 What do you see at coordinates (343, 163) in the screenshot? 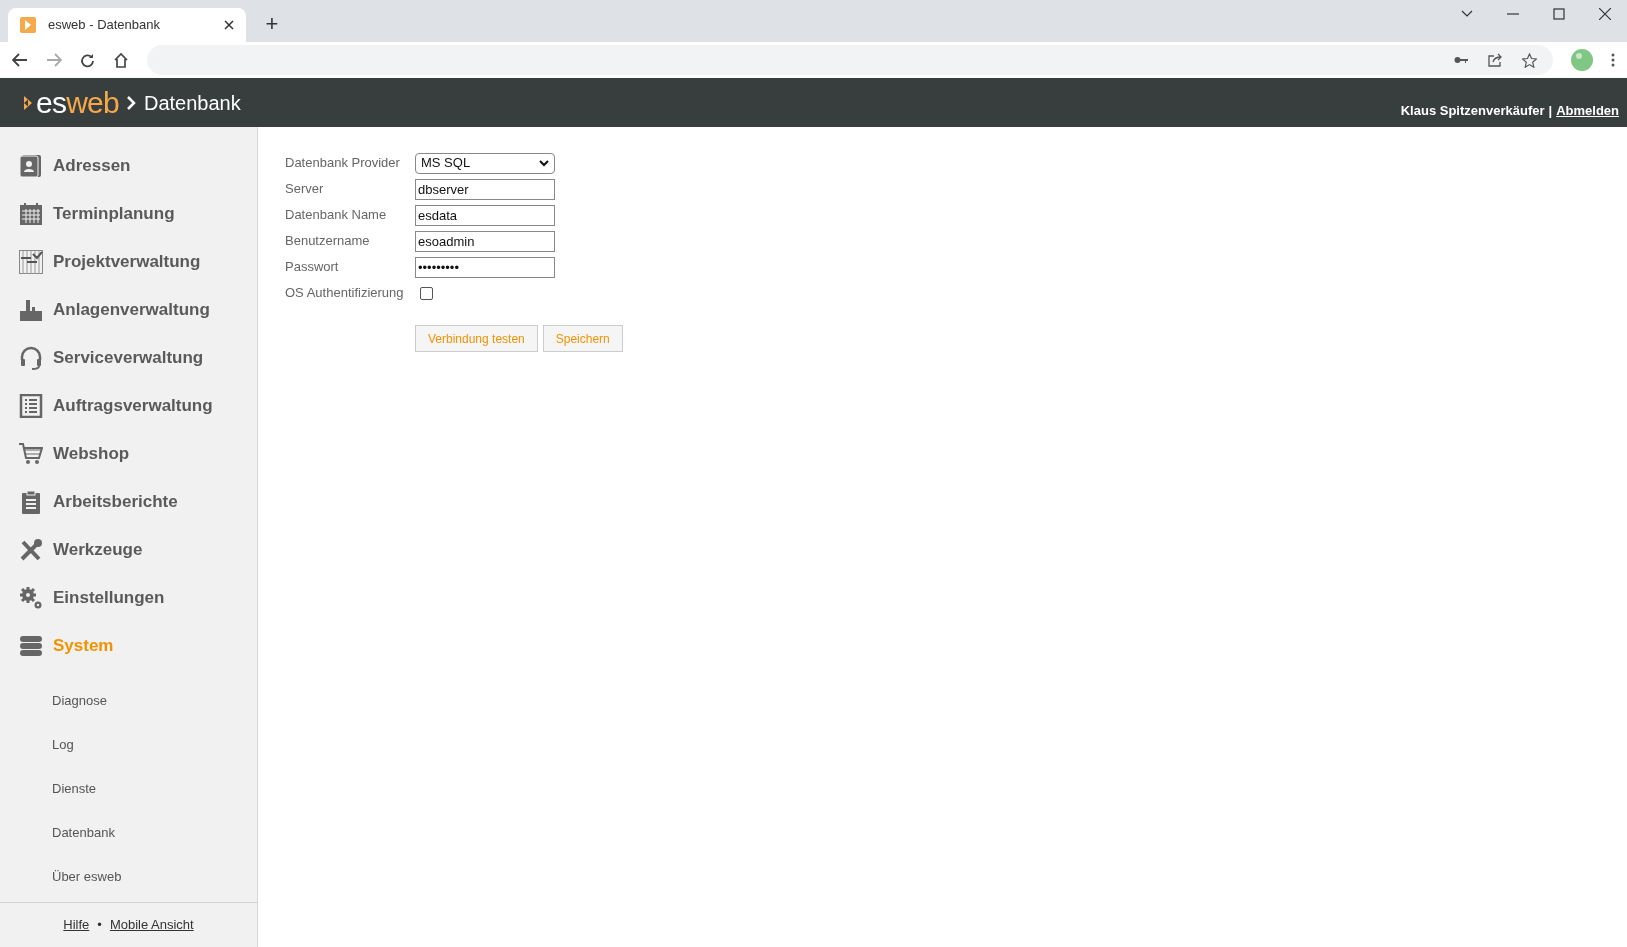
I see `field-label: Datenbank Provider` at bounding box center [343, 163].